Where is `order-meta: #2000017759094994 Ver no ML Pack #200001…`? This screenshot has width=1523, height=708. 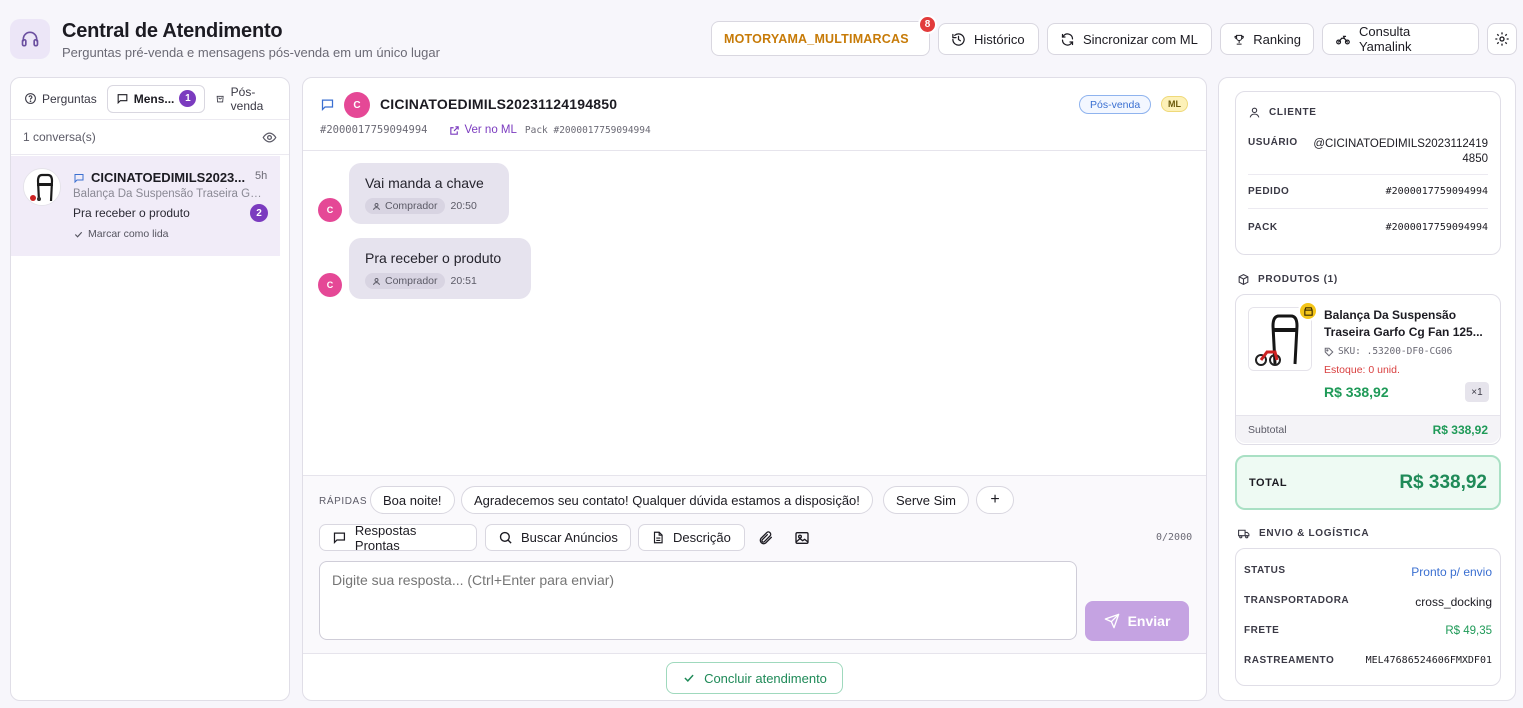
order-meta: #2000017759094994 Ver no ML Pack #200001… is located at coordinates (485, 130).